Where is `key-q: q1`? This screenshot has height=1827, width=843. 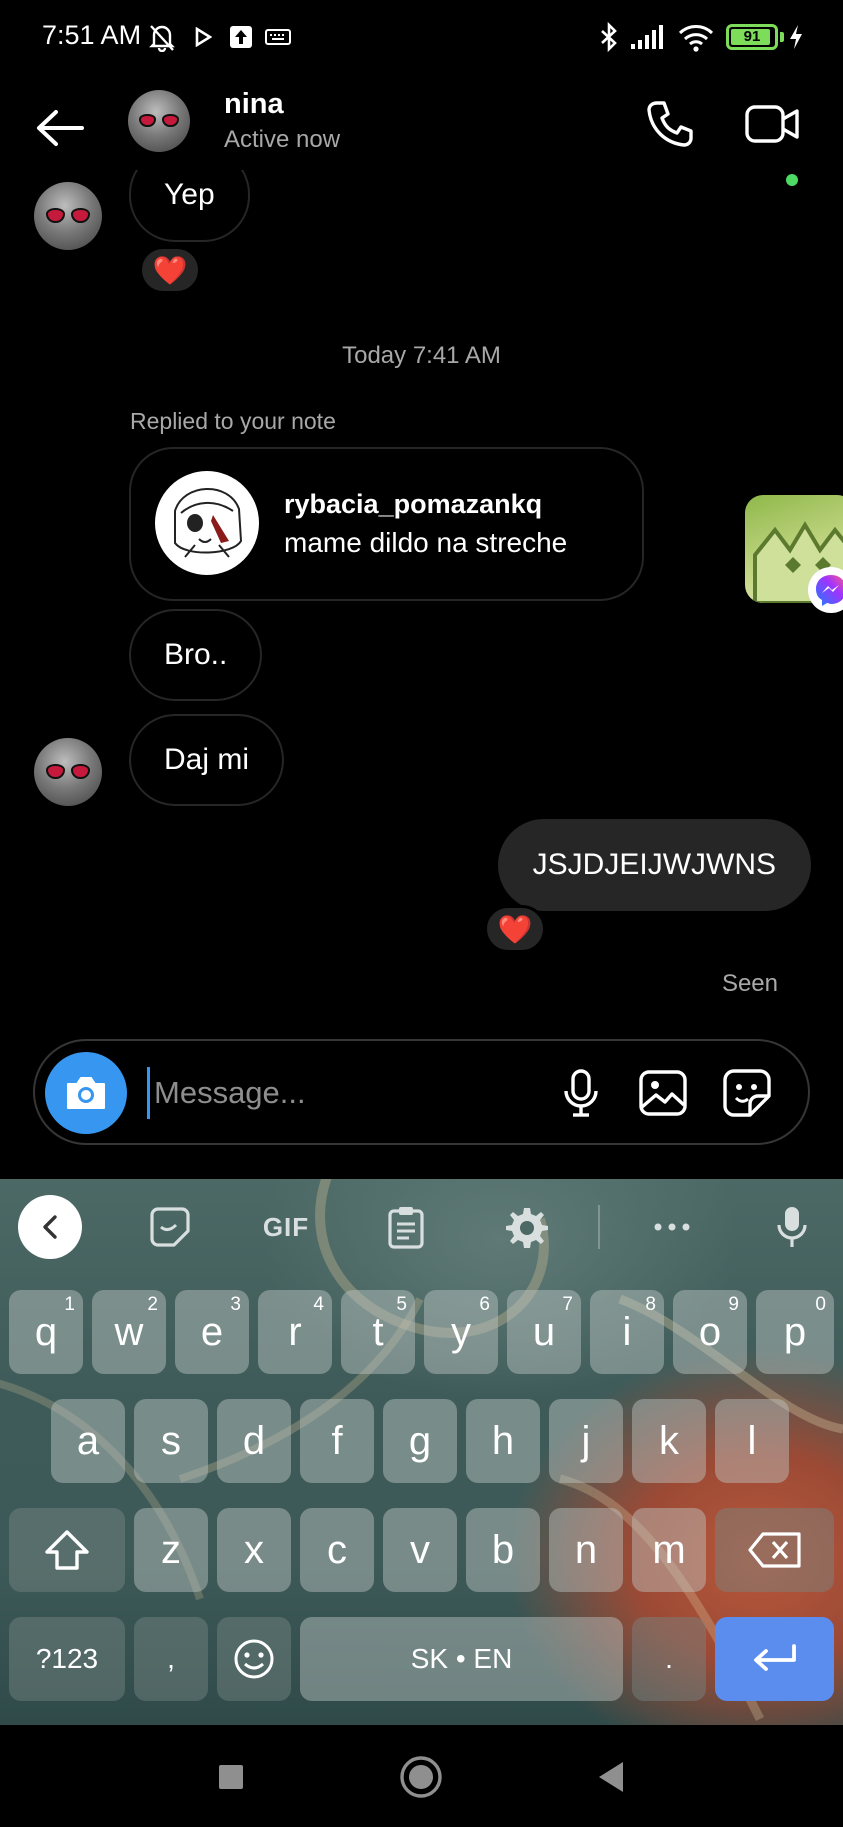 key-q: q1 is located at coordinates (46, 1332).